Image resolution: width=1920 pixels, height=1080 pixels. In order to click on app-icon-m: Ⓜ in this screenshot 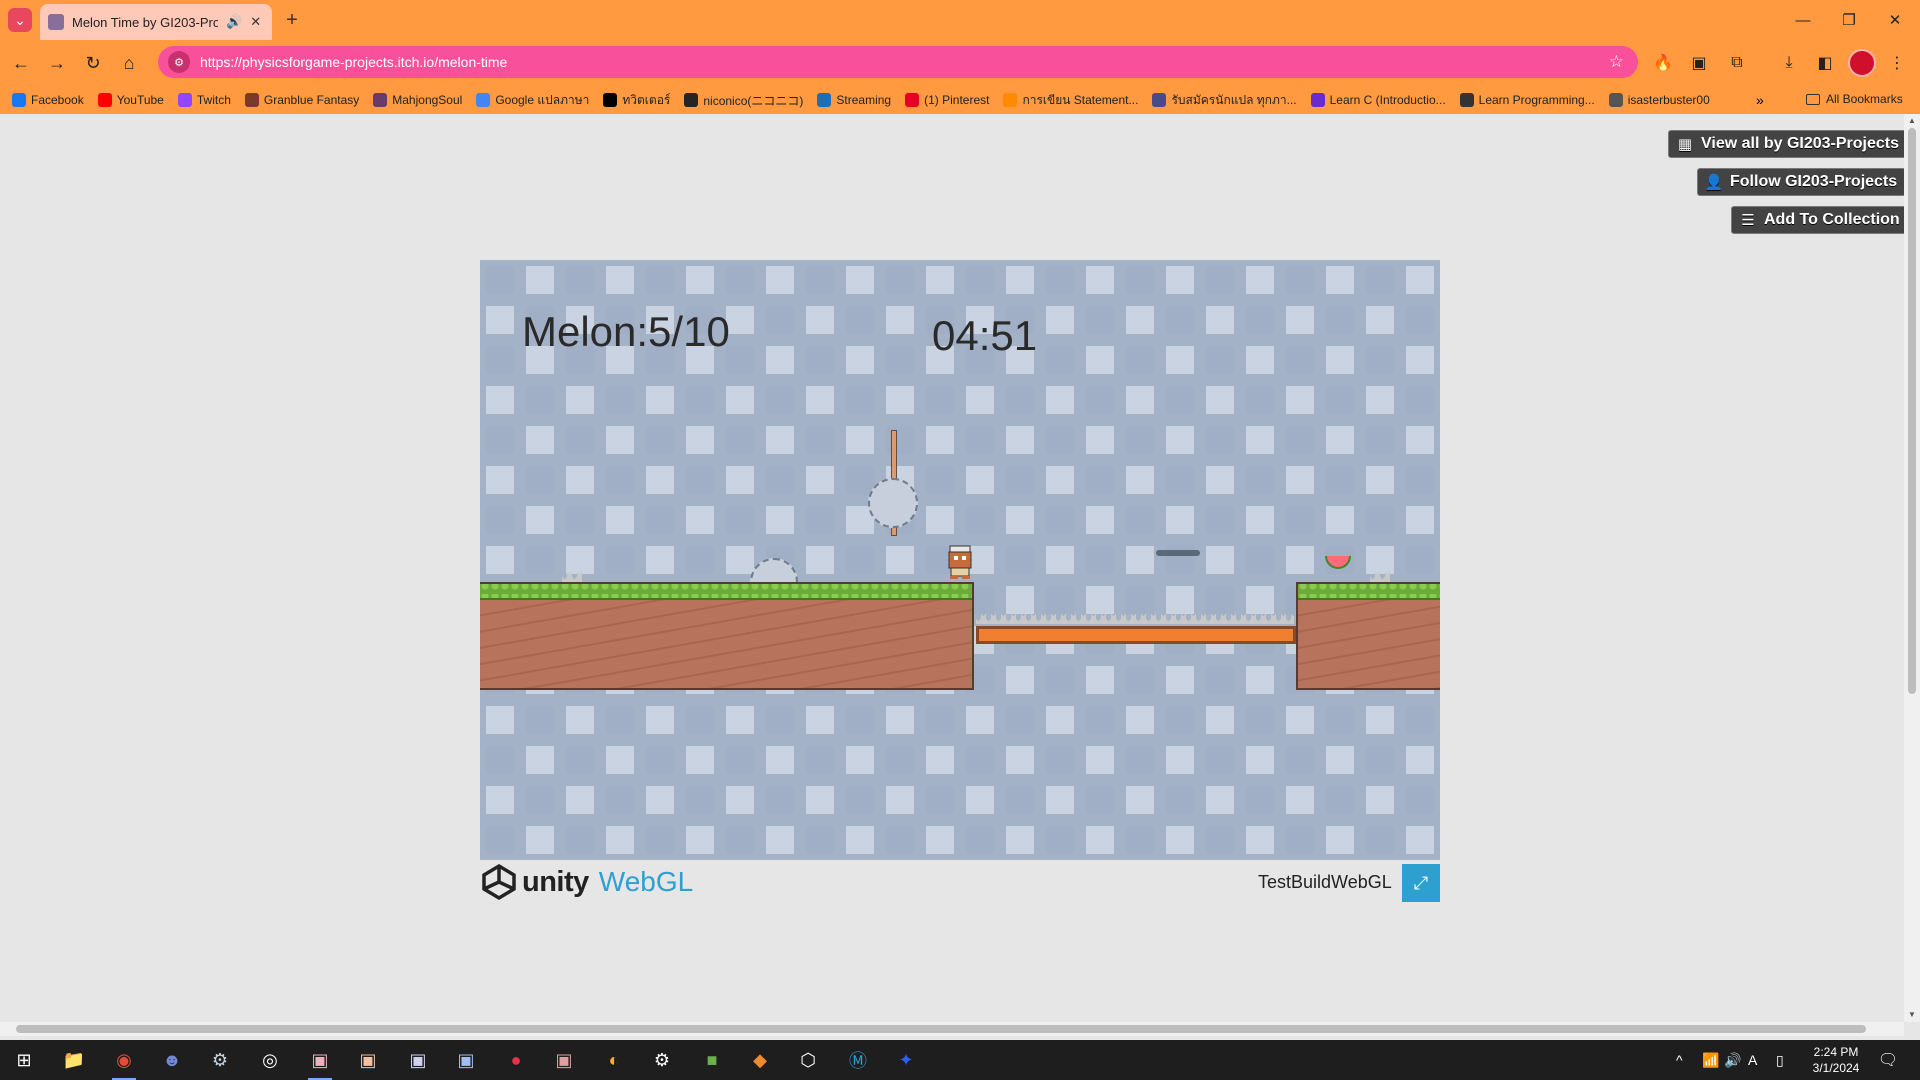, I will do `click(858, 1060)`.